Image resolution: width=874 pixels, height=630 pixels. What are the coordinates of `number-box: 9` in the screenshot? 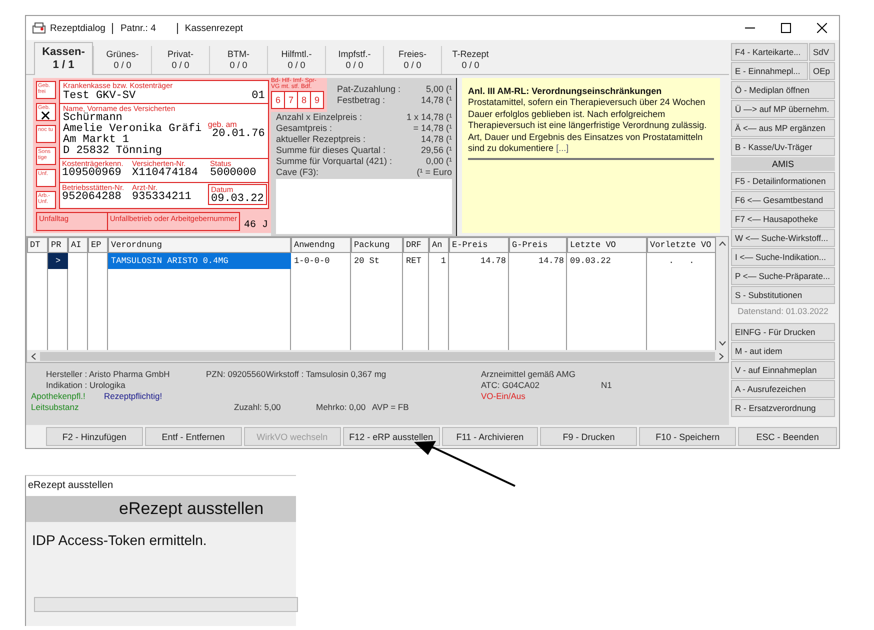 It's located at (317, 100).